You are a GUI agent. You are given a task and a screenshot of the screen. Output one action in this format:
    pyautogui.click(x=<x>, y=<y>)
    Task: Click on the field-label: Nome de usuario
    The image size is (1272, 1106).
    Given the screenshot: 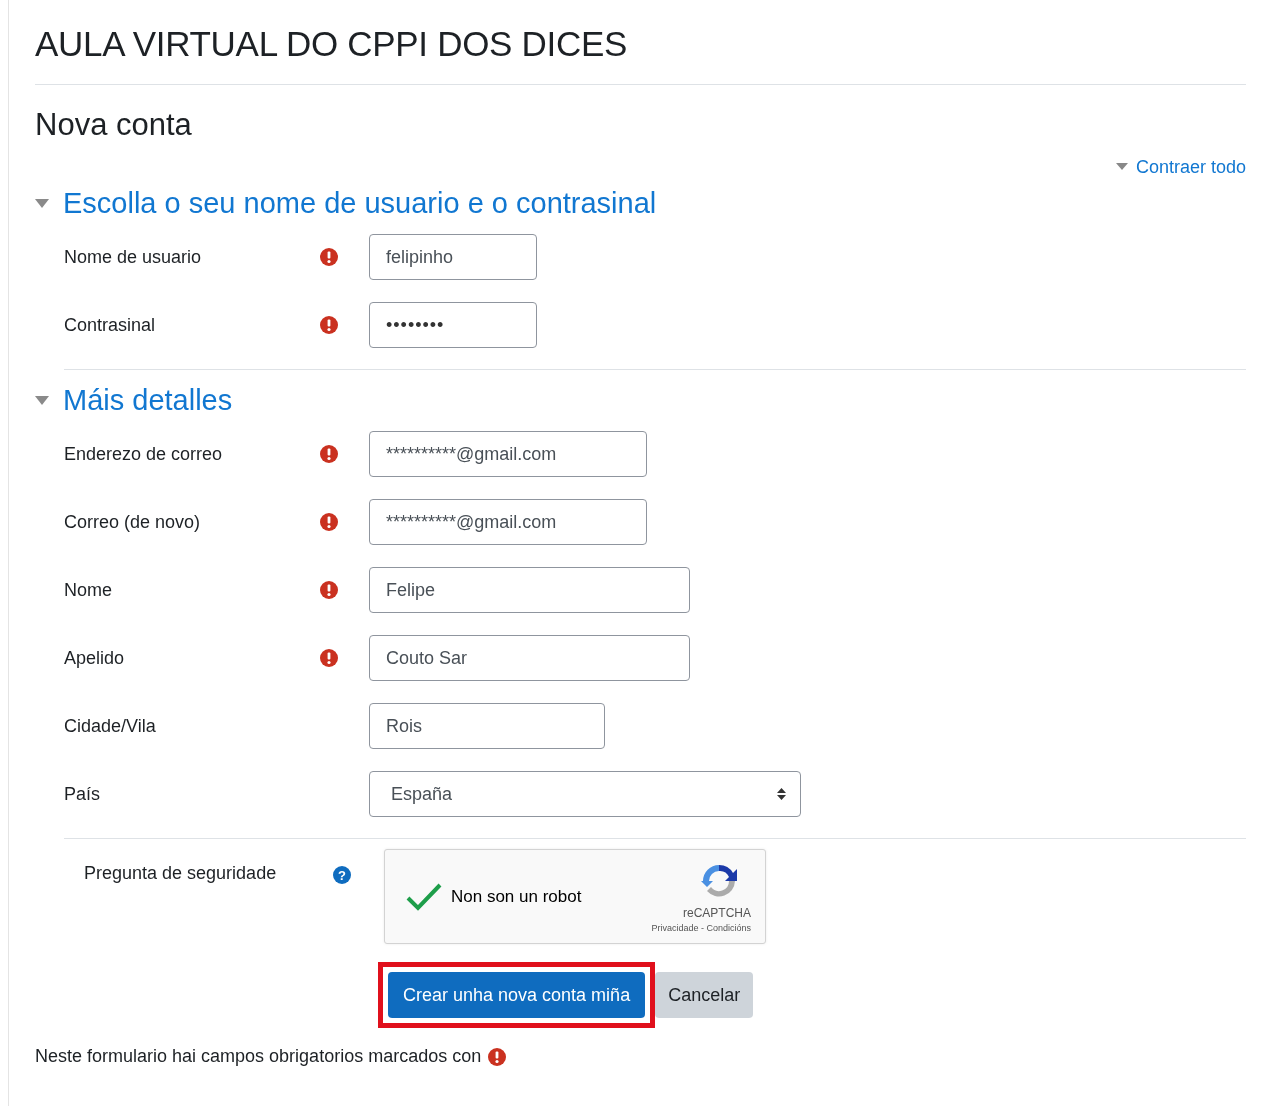 What is the action you would take?
    pyautogui.click(x=133, y=257)
    